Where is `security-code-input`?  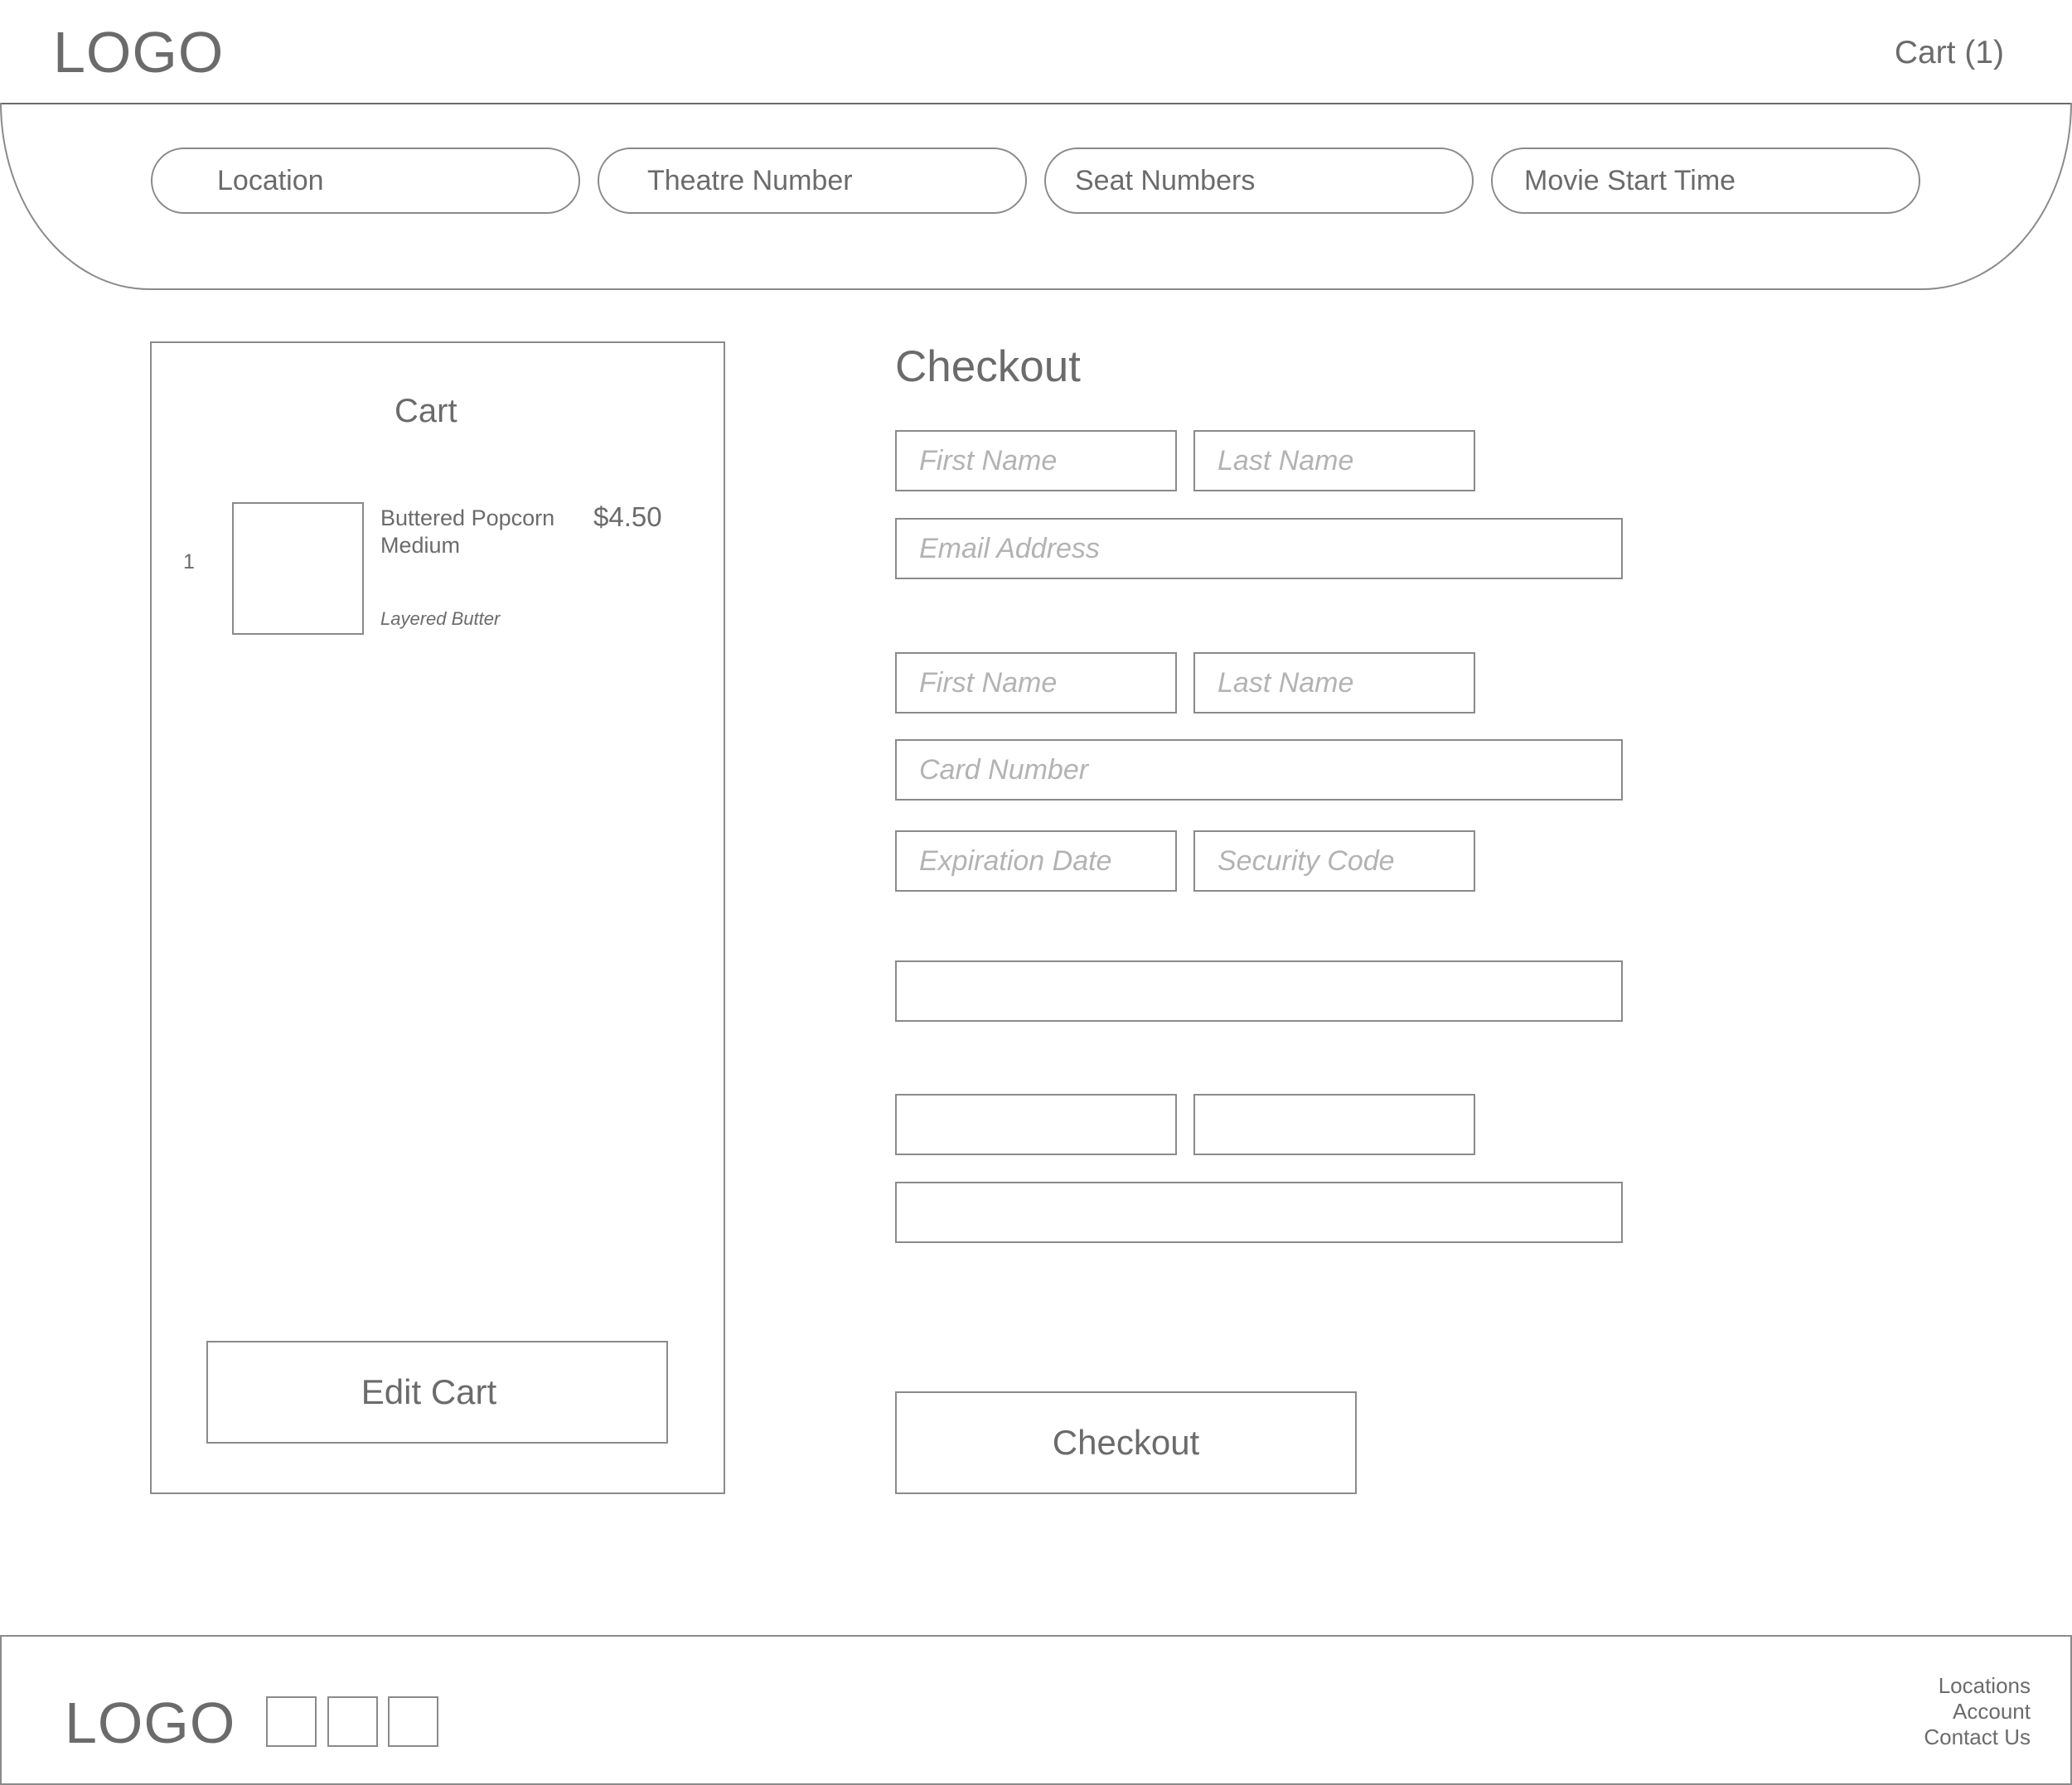 security-code-input is located at coordinates (1334, 861).